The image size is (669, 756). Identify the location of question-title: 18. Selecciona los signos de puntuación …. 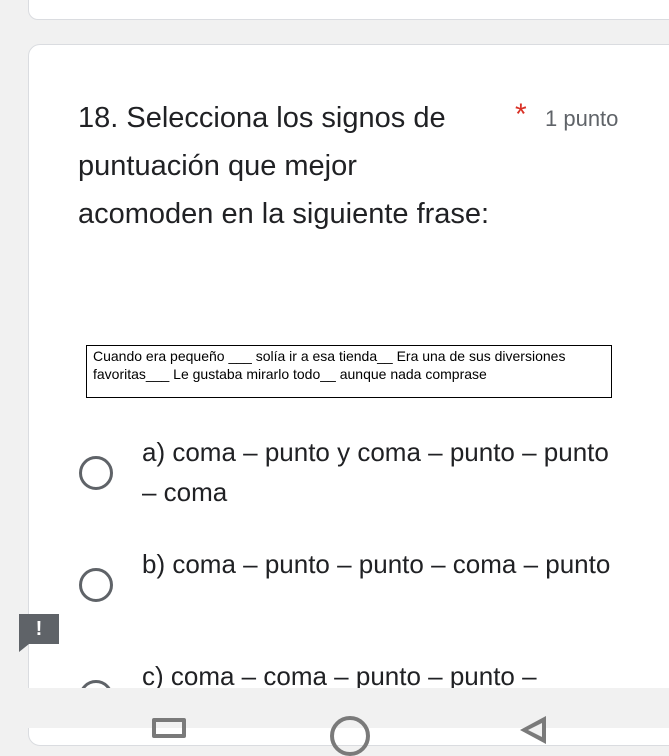
(284, 166).